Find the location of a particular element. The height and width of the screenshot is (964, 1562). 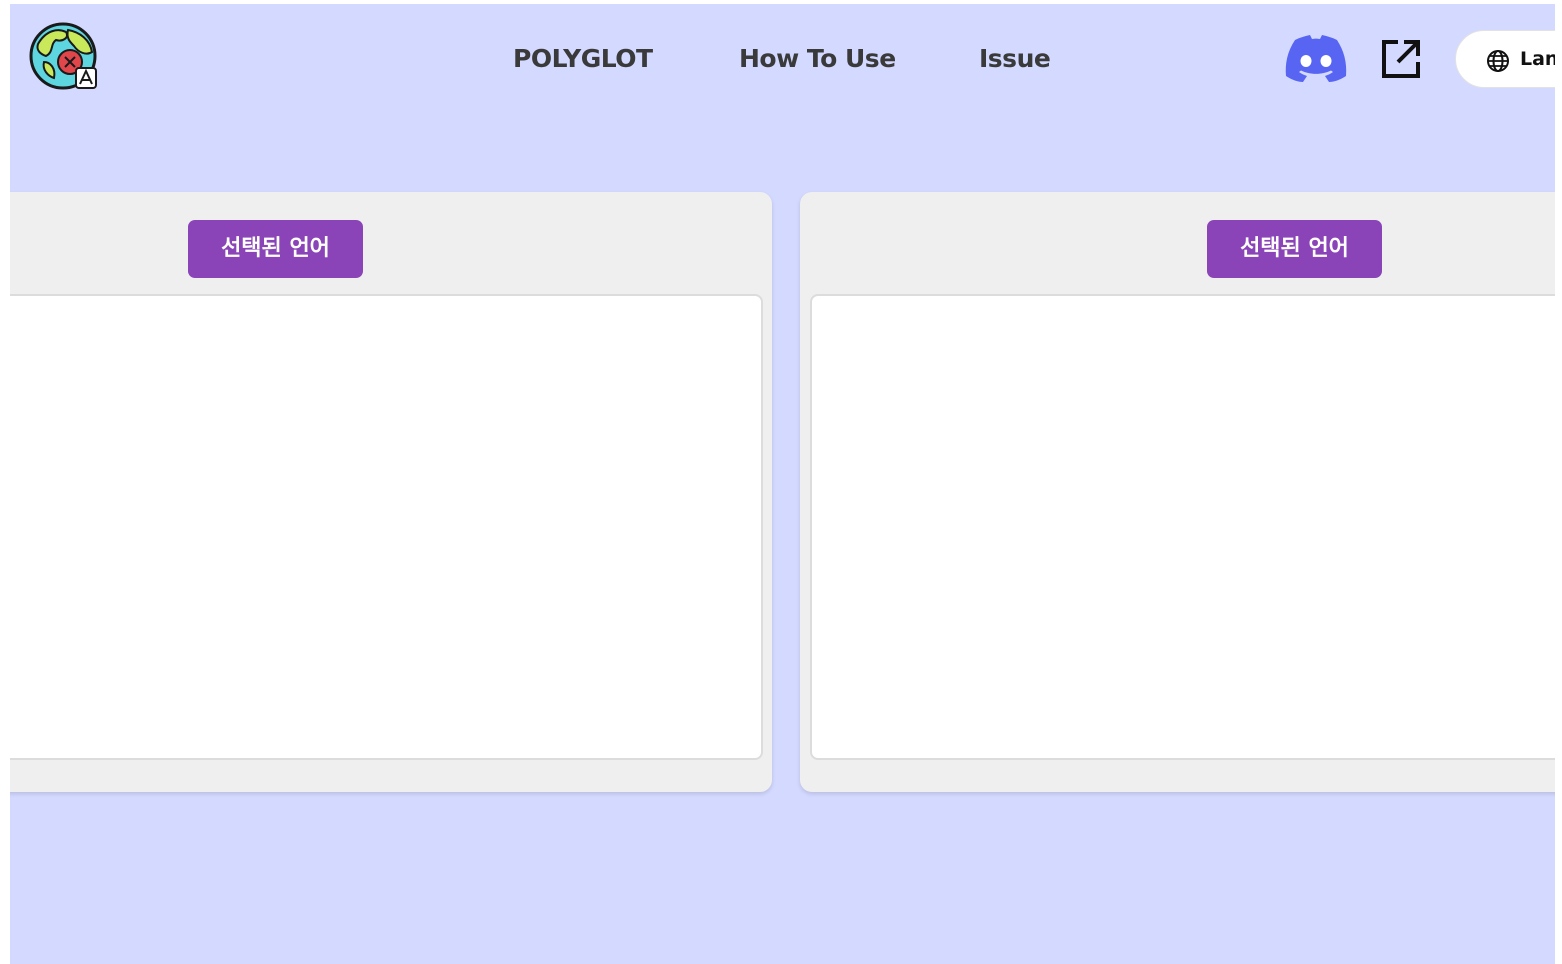

nav-link-how-to-use: How To Use is located at coordinates (817, 58).